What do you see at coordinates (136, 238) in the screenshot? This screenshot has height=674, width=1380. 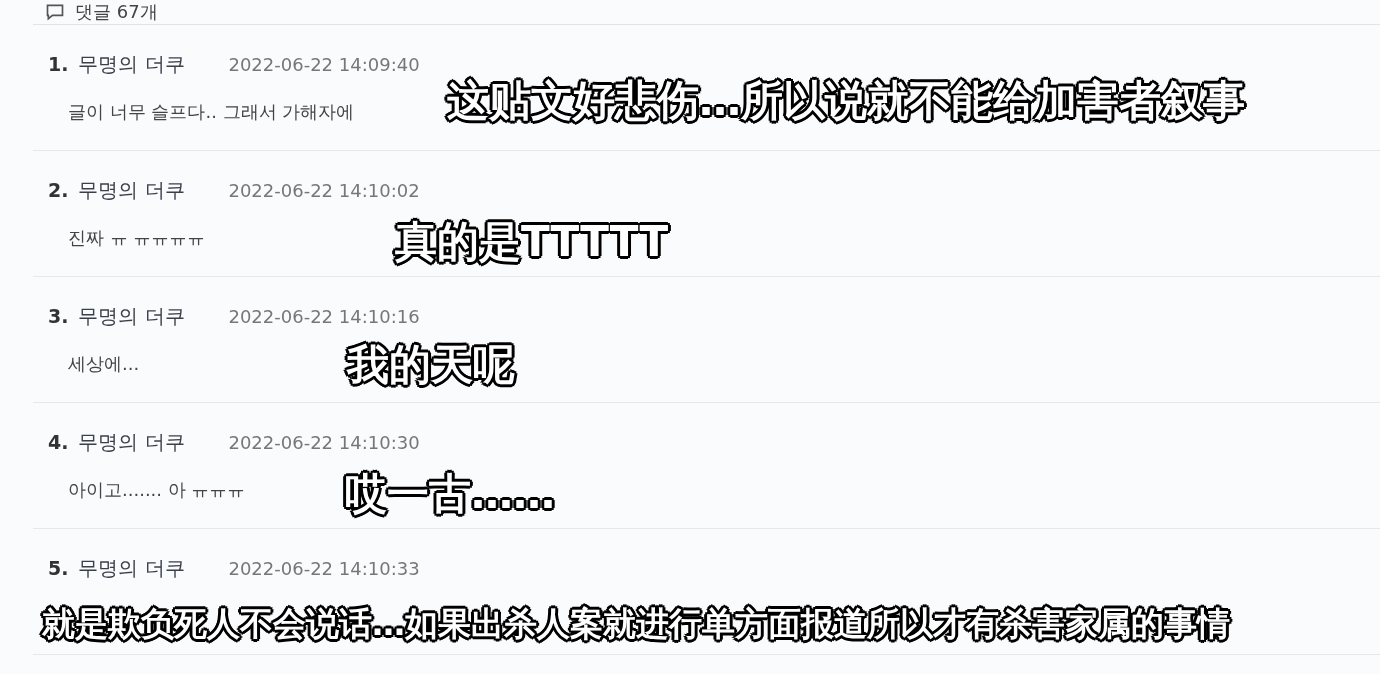 I see `comment-text: 진짜 ㅠ ㅠㅠㅠㅠ` at bounding box center [136, 238].